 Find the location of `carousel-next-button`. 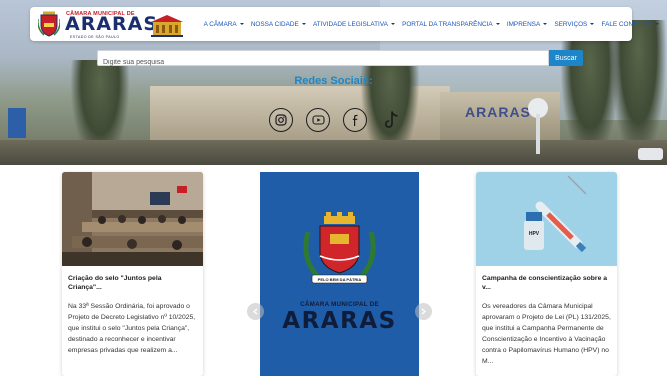

carousel-next-button is located at coordinates (423, 311).